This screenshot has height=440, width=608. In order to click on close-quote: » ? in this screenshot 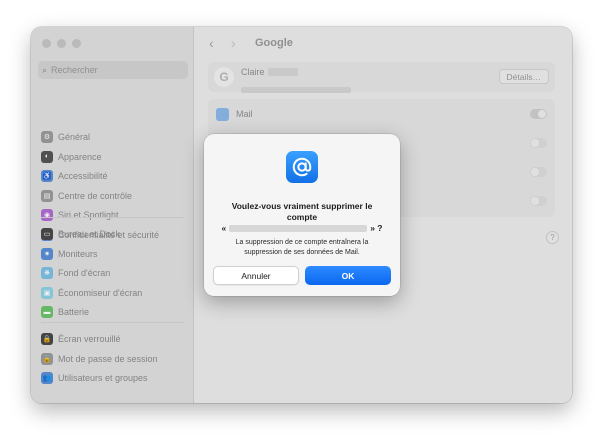, I will do `click(376, 228)`.